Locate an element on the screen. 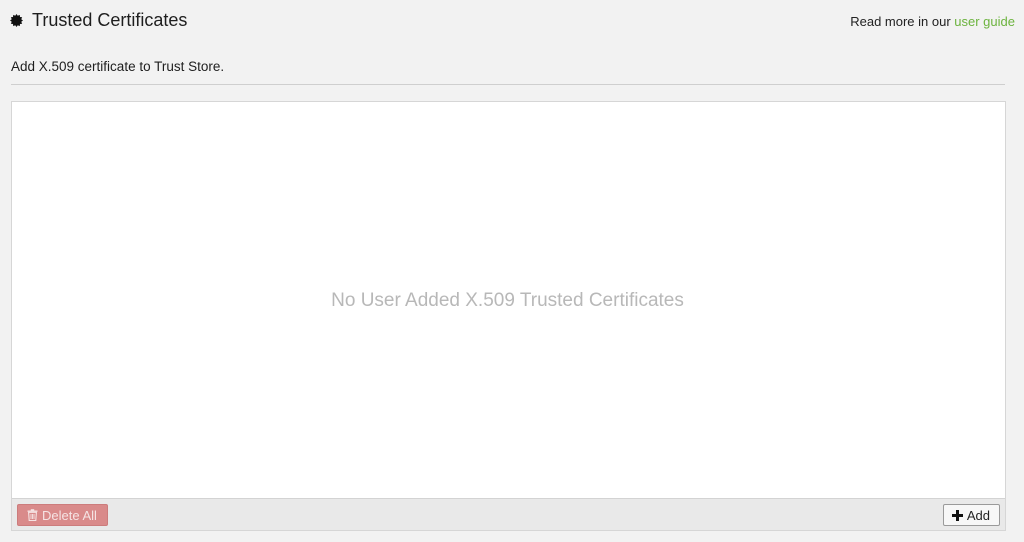  help-text: Read more in our user guide is located at coordinates (932, 21).